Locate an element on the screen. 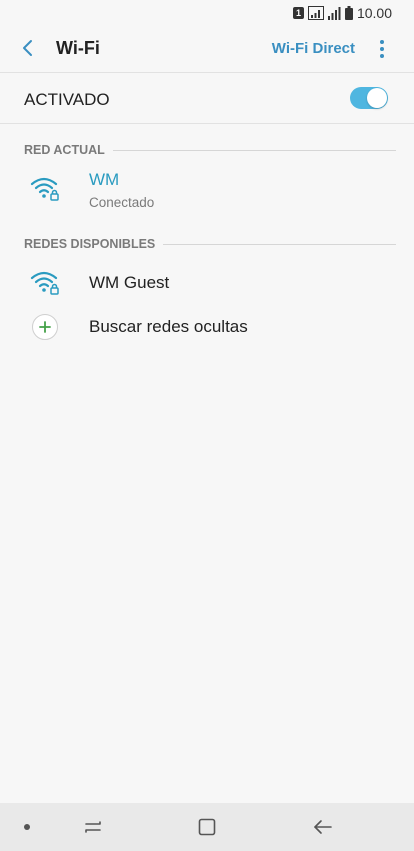 This screenshot has width=414, height=851. page-title: Wi-Fi is located at coordinates (78, 48).